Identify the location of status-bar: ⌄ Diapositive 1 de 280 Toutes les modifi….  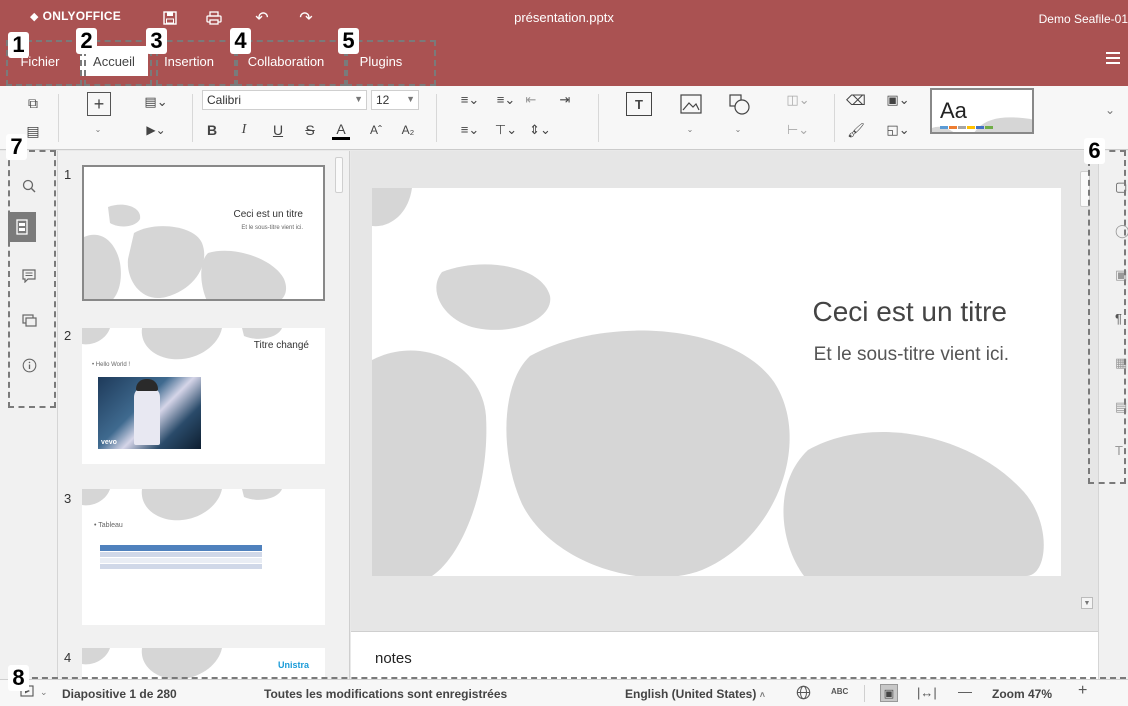
(564, 692).